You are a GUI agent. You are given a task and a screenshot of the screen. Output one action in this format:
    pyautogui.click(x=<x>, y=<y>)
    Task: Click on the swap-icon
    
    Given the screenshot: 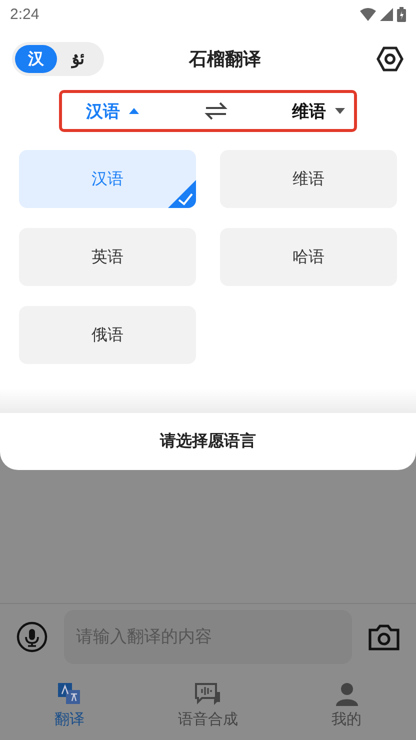 What is the action you would take?
    pyautogui.click(x=216, y=111)
    